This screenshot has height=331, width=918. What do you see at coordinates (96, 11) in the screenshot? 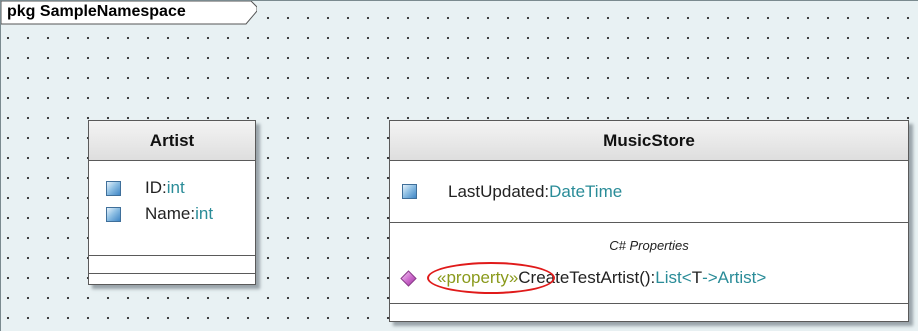
I see `package-title: pkg SampleNamespace` at bounding box center [96, 11].